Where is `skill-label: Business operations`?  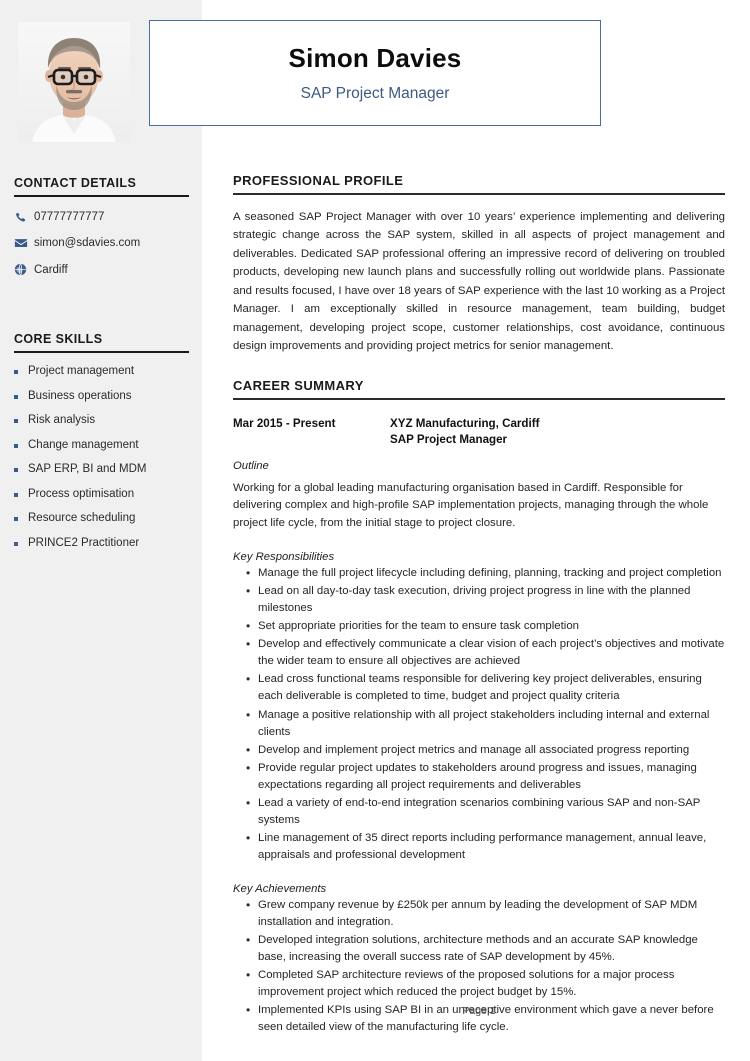
skill-label: Business operations is located at coordinates (80, 395).